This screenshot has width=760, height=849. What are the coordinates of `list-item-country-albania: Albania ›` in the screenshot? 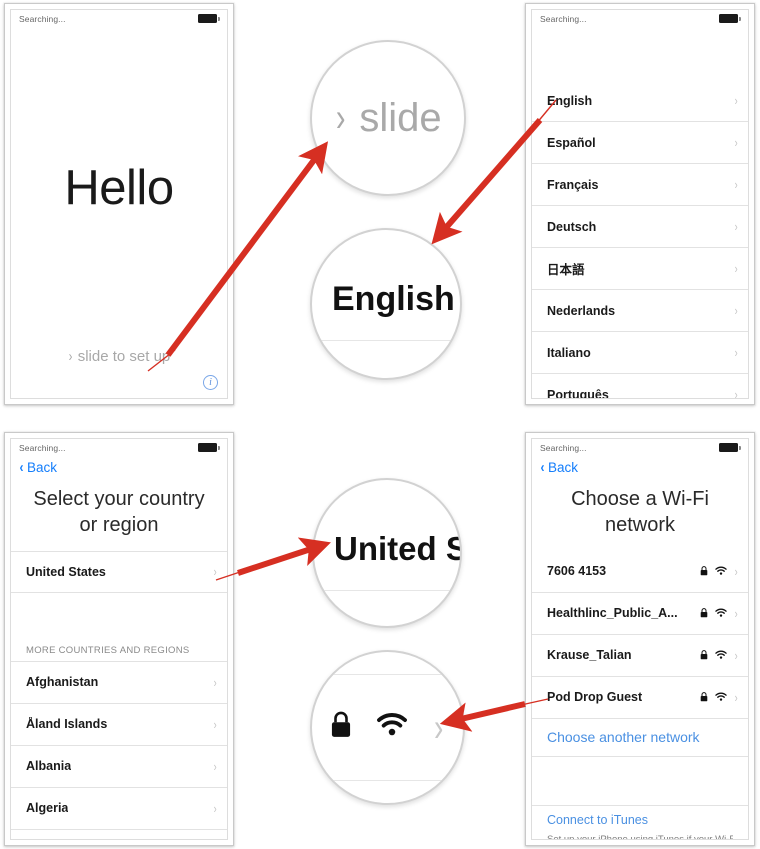 It's located at (119, 767).